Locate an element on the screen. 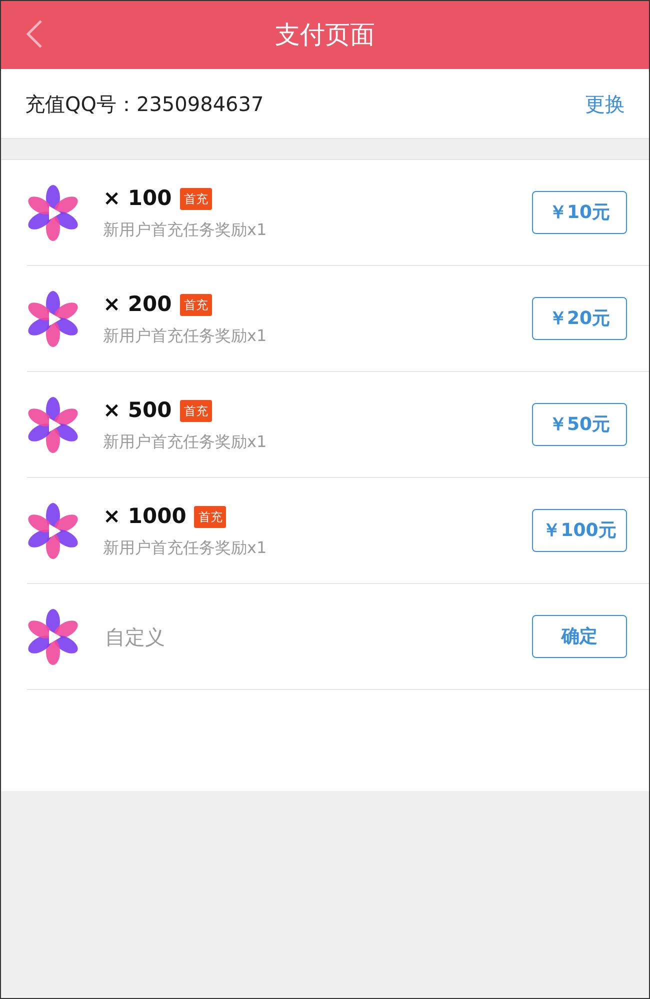 The width and height of the screenshot is (650, 999). page-title: 支付页面 is located at coordinates (325, 35).